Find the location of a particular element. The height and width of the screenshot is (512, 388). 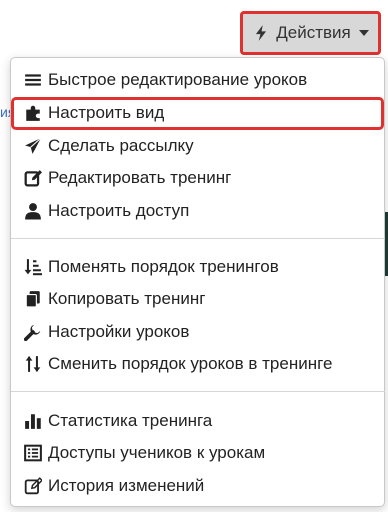

copy-icon is located at coordinates (33, 299).